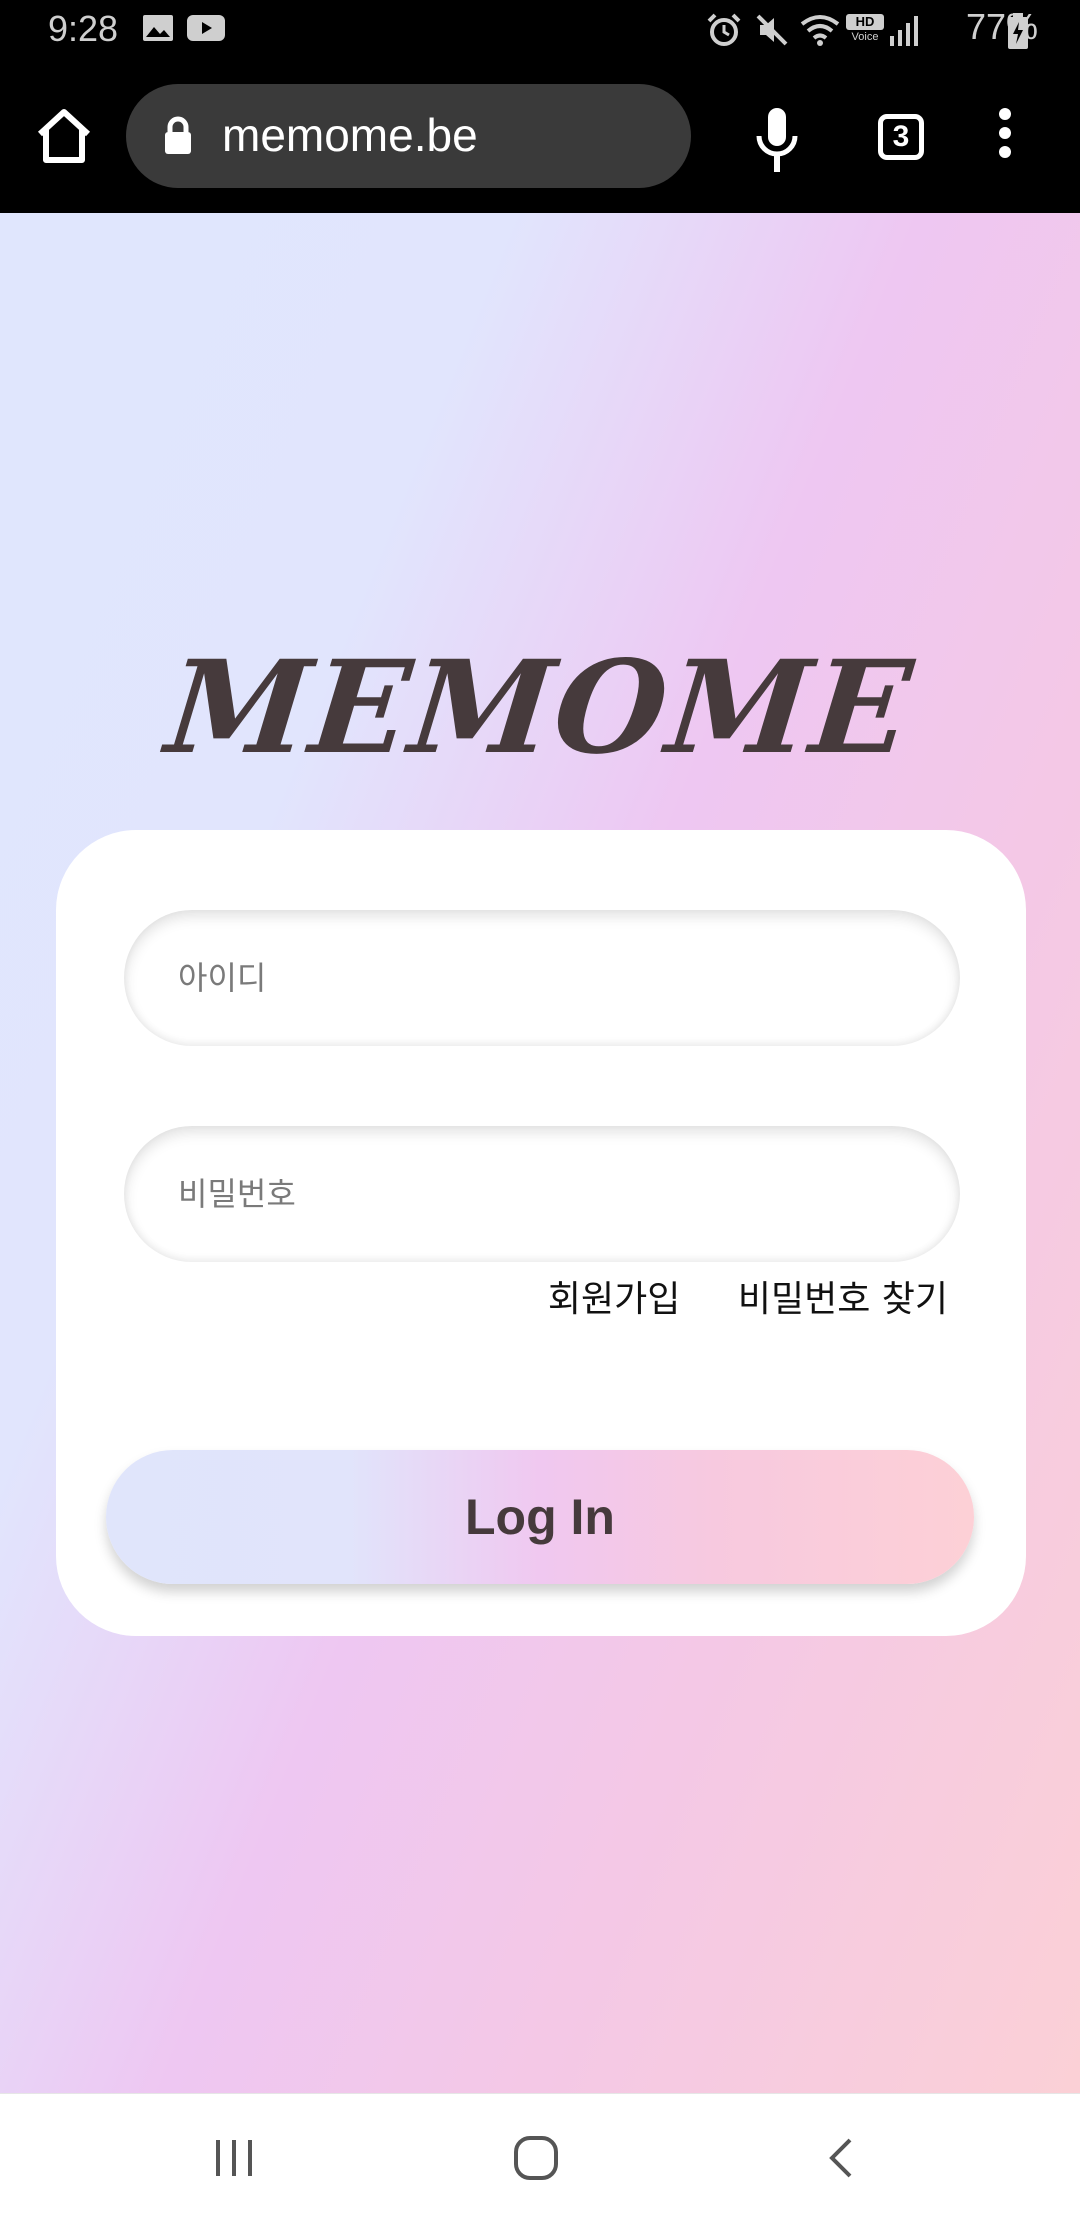  Describe the element at coordinates (772, 30) in the screenshot. I see `mute-icon` at that location.